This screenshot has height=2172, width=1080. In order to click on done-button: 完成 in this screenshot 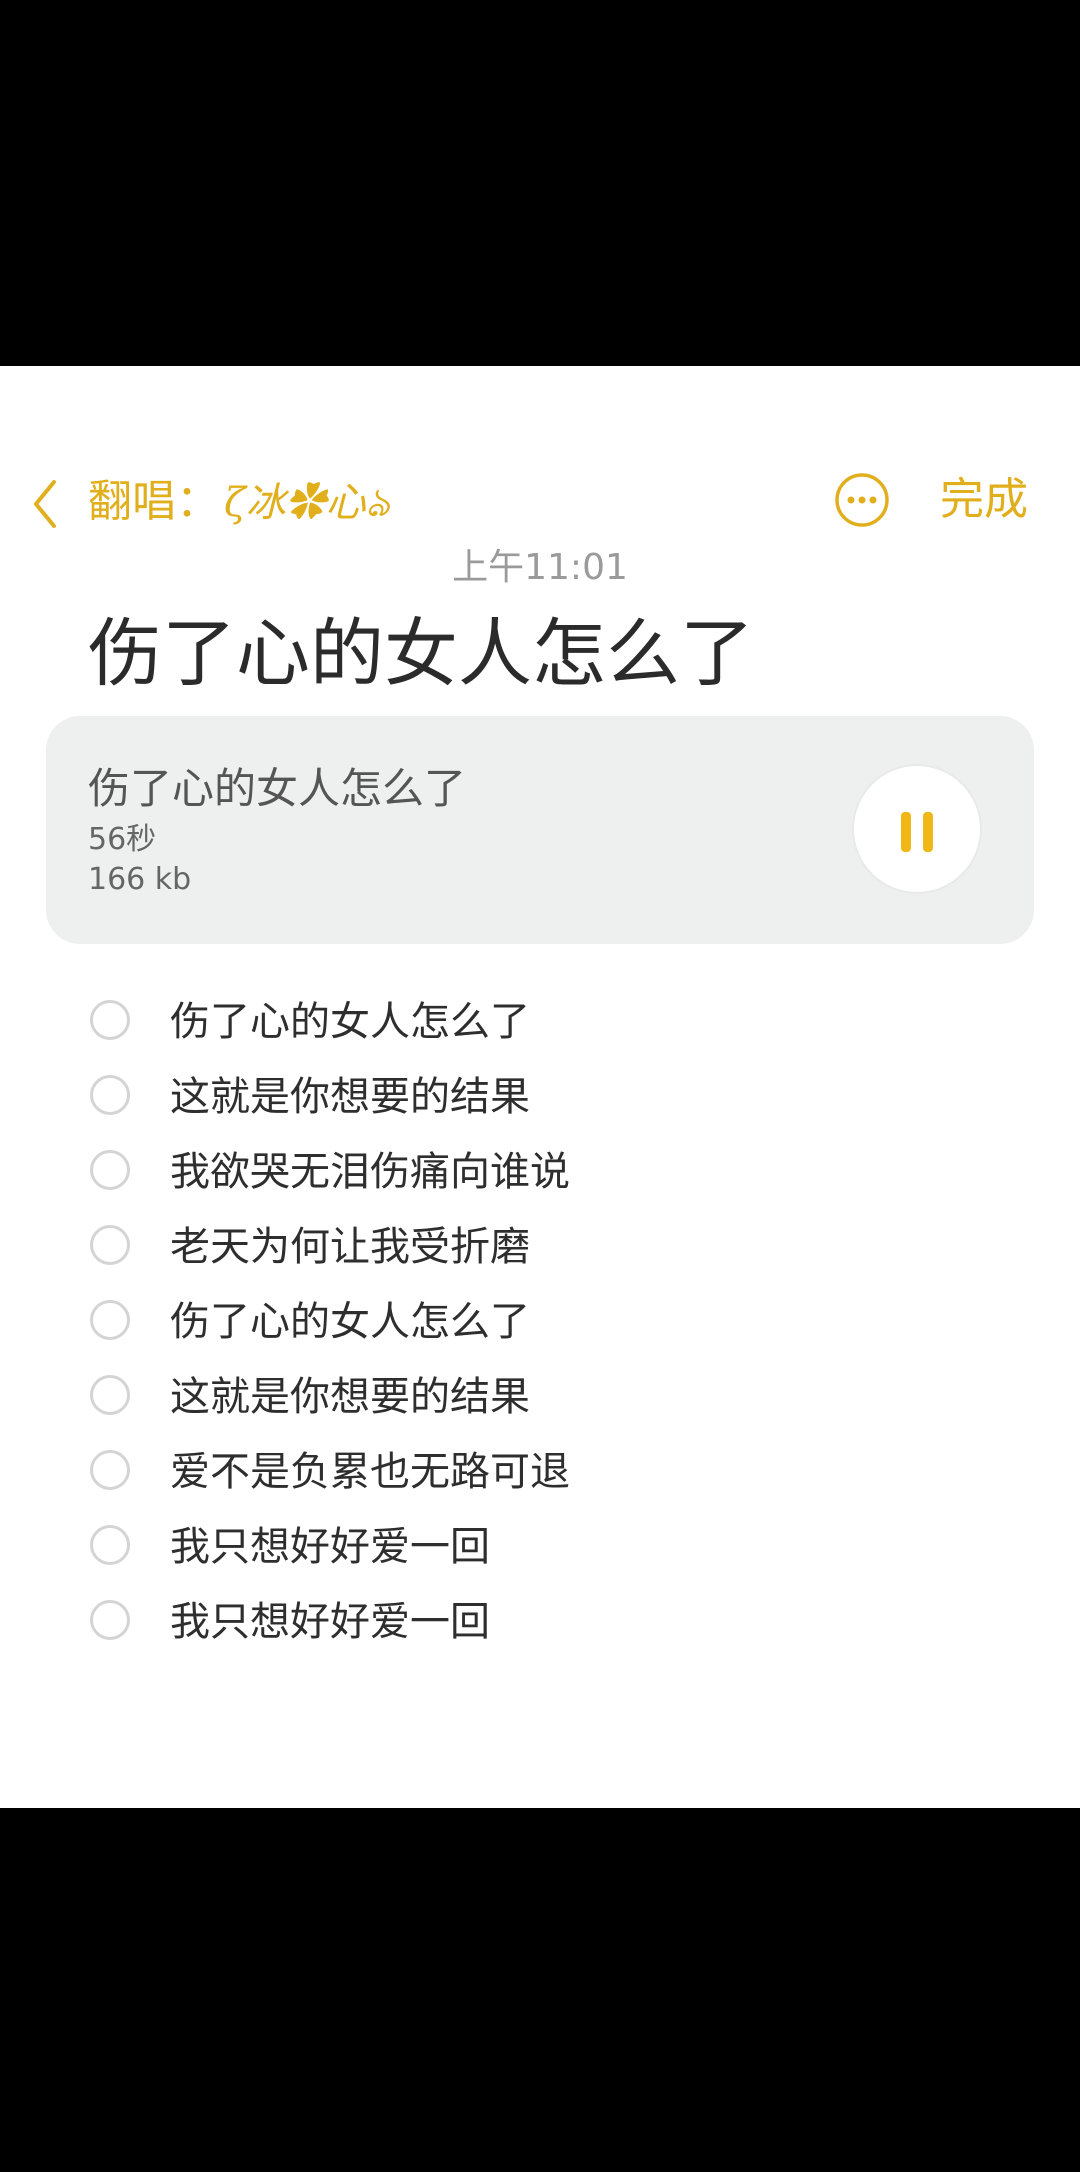, I will do `click(984, 500)`.